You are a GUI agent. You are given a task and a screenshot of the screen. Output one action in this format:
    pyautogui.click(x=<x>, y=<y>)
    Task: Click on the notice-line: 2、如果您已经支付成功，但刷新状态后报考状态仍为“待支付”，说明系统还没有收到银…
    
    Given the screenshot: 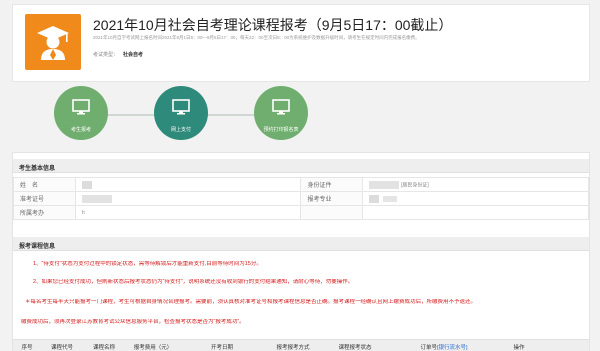 What is the action you would take?
    pyautogui.click(x=193, y=282)
    